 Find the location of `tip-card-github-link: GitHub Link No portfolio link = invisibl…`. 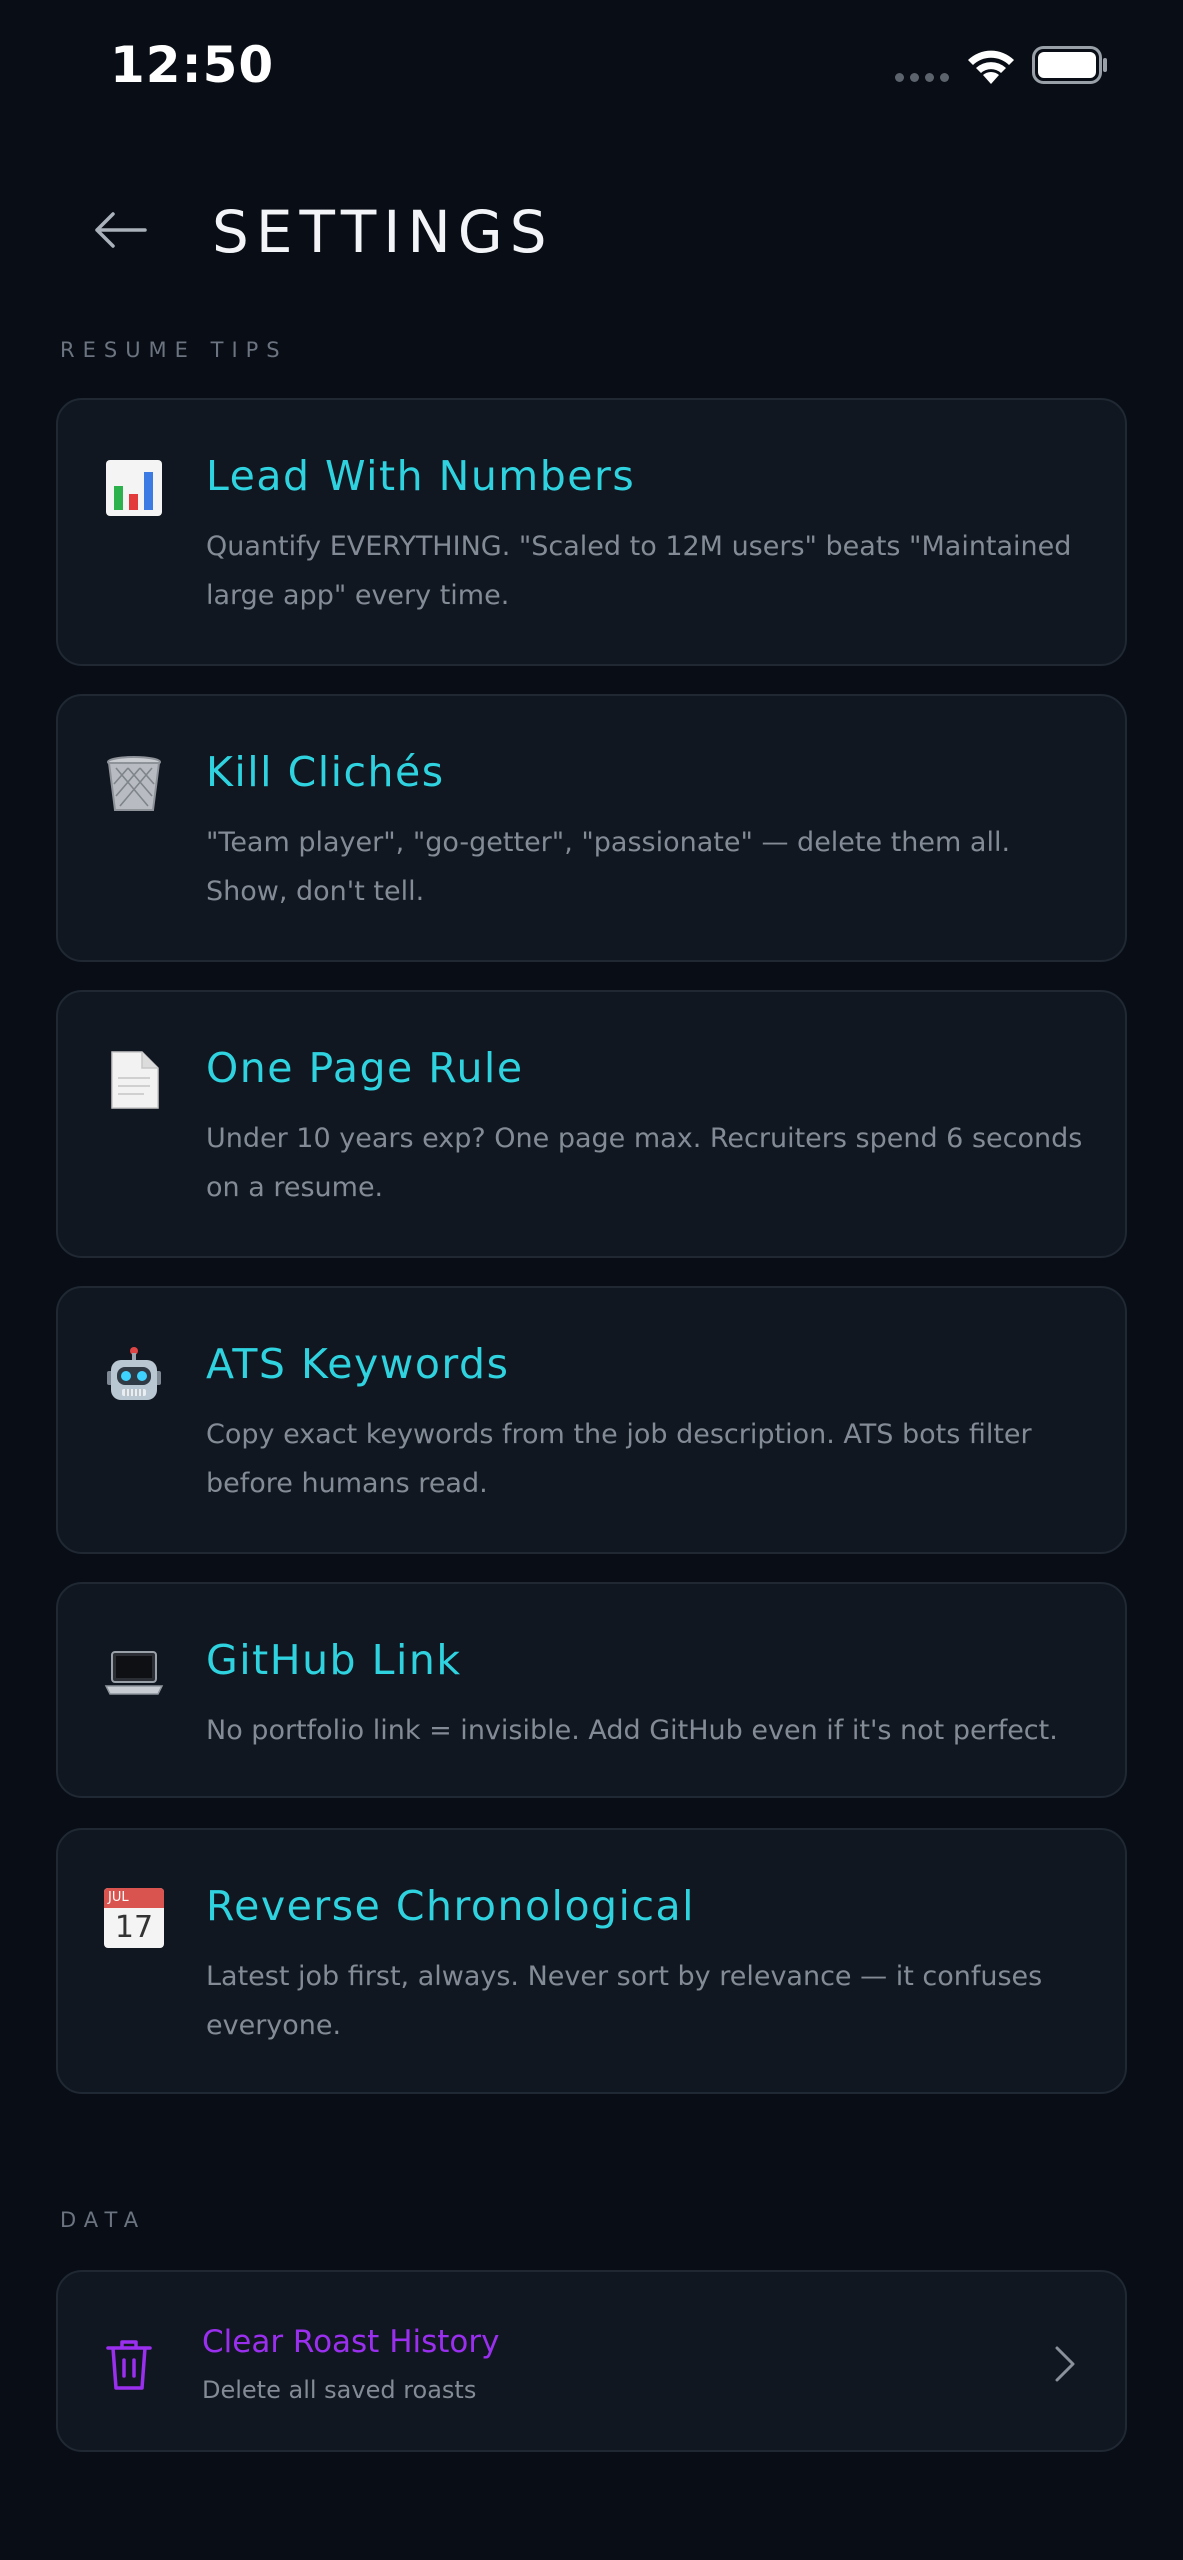

tip-card-github-link: GitHub Link No portfolio link = invisibl… is located at coordinates (591, 1690).